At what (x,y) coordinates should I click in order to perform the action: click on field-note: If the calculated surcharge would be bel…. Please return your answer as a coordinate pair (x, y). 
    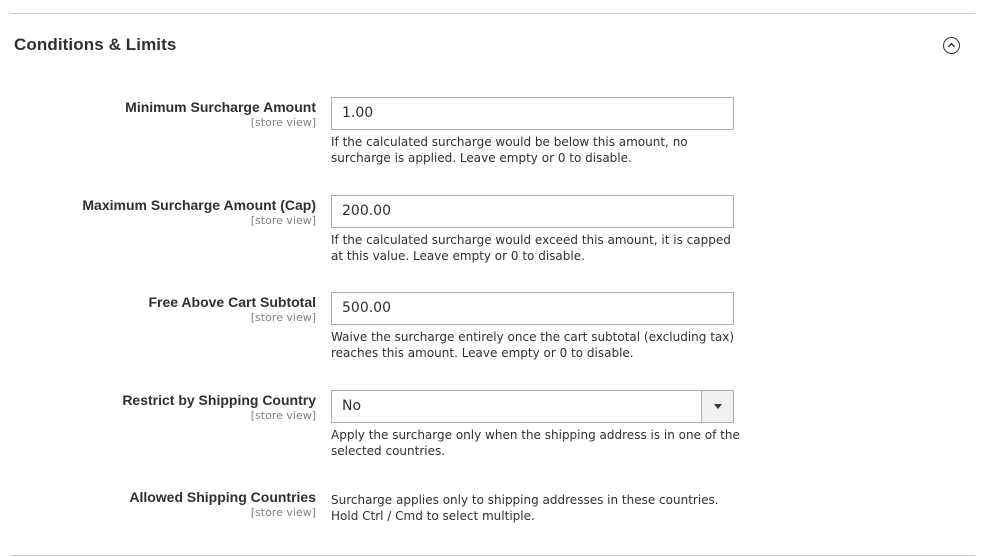
    Looking at the image, I should click on (509, 150).